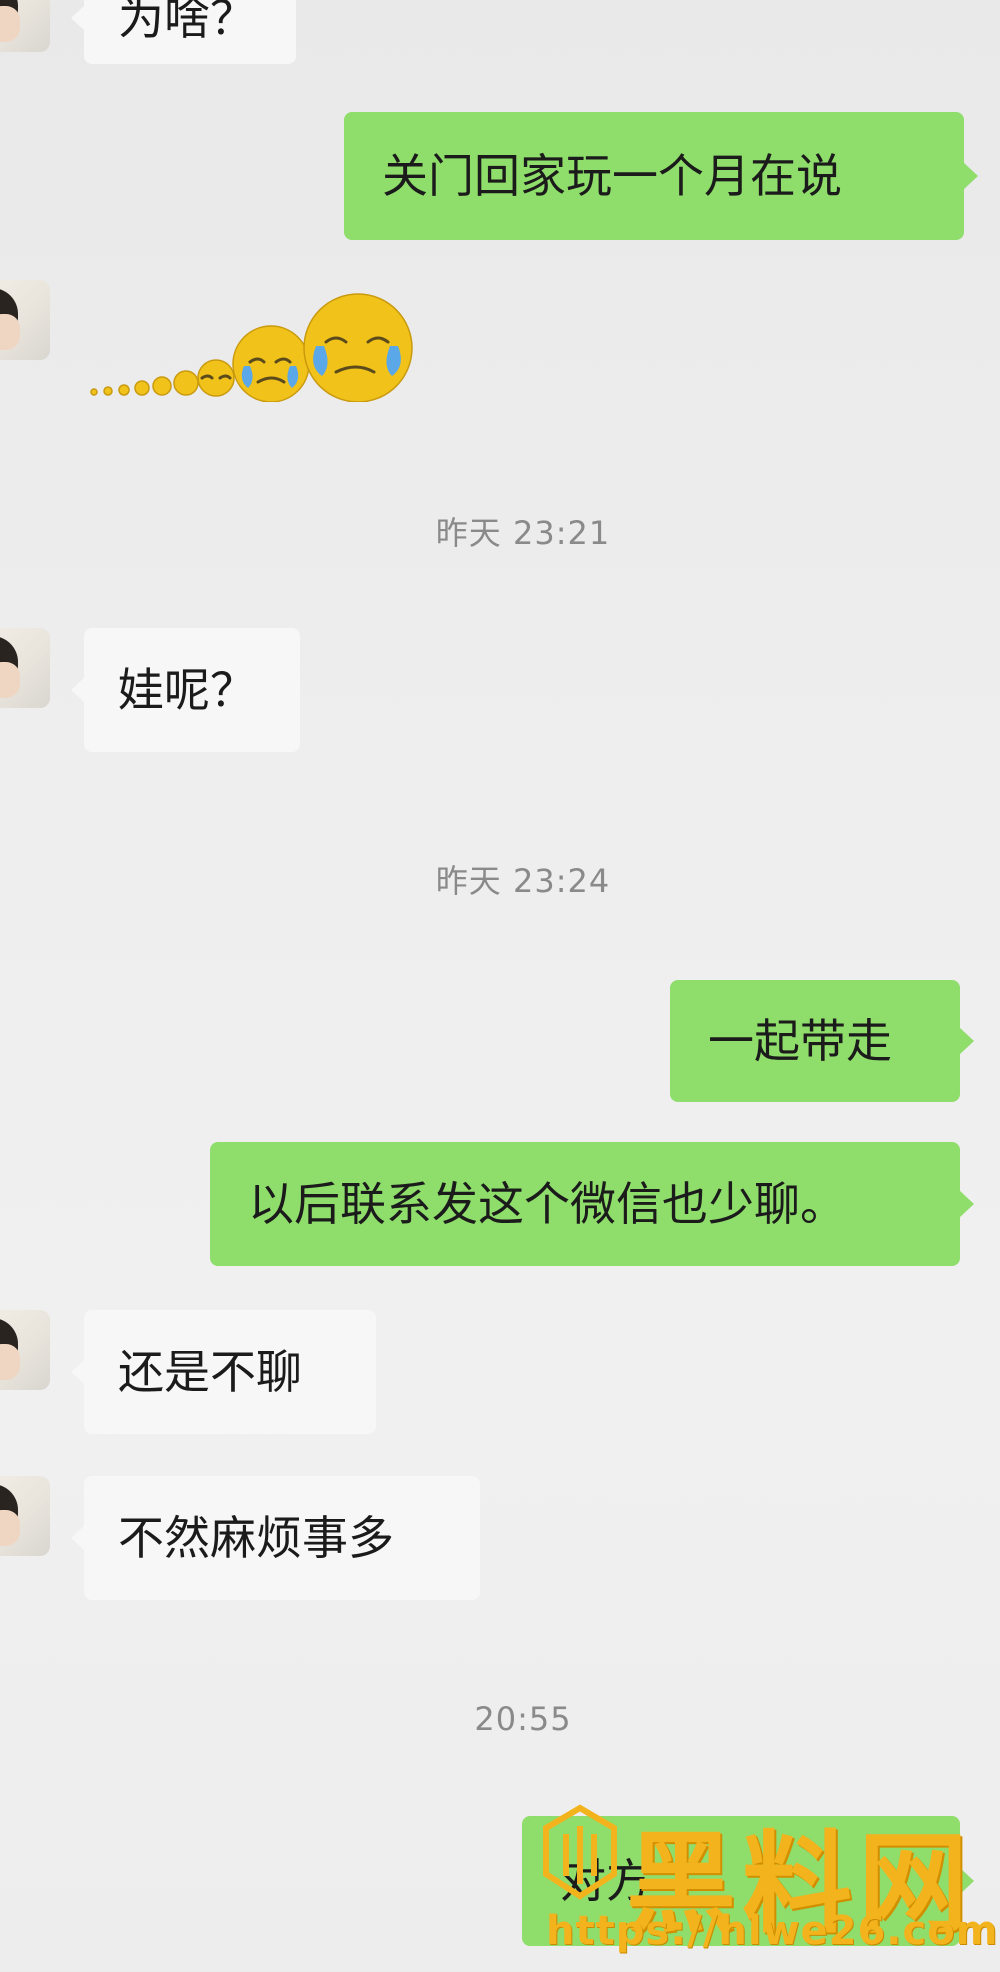 This screenshot has width=1000, height=1972. I want to click on message-timestamp: 20:55, so click(523, 1719).